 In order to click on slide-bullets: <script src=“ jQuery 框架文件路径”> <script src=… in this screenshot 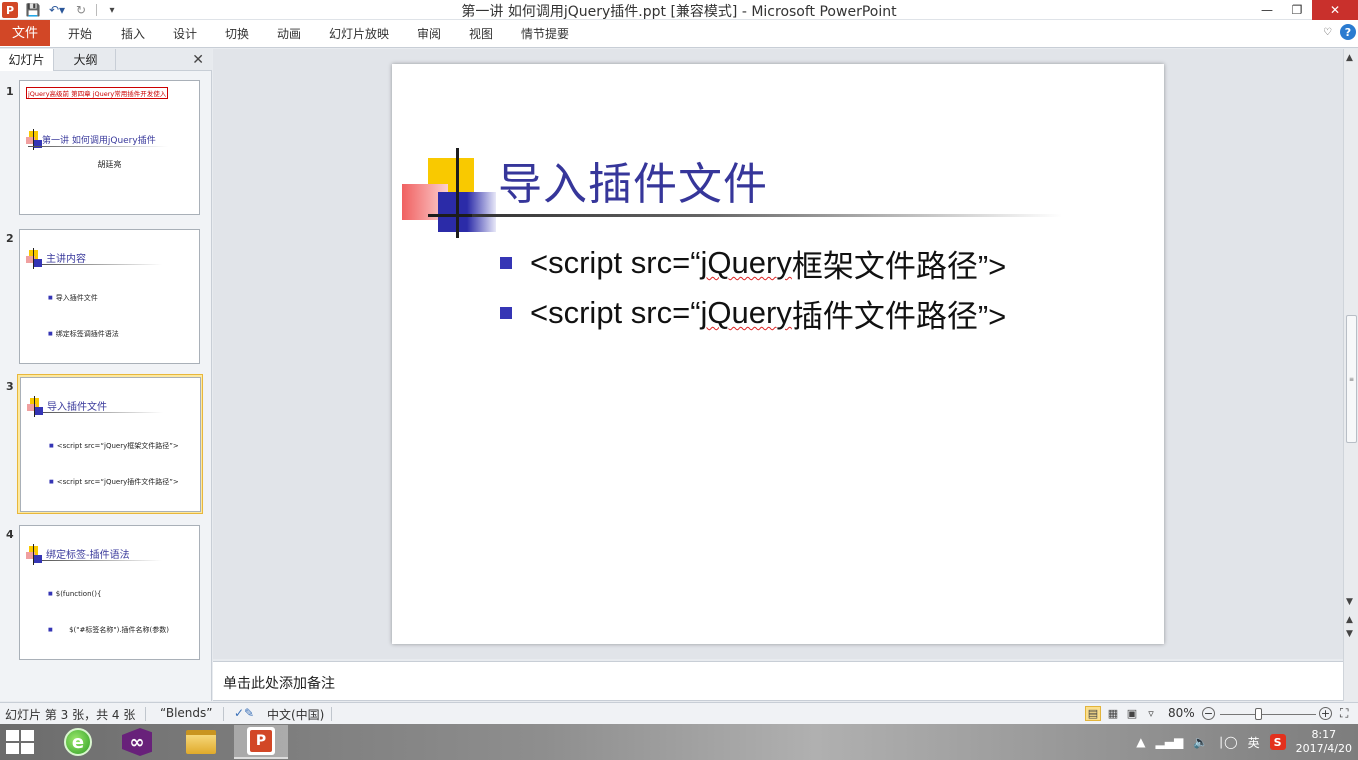, I will do `click(753, 288)`.